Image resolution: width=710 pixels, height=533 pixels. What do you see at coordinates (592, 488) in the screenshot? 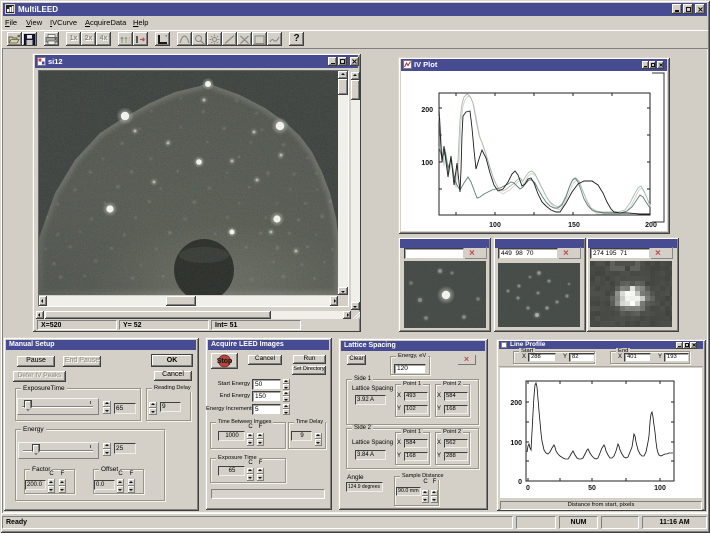
I see `svg-text: 50` at bounding box center [592, 488].